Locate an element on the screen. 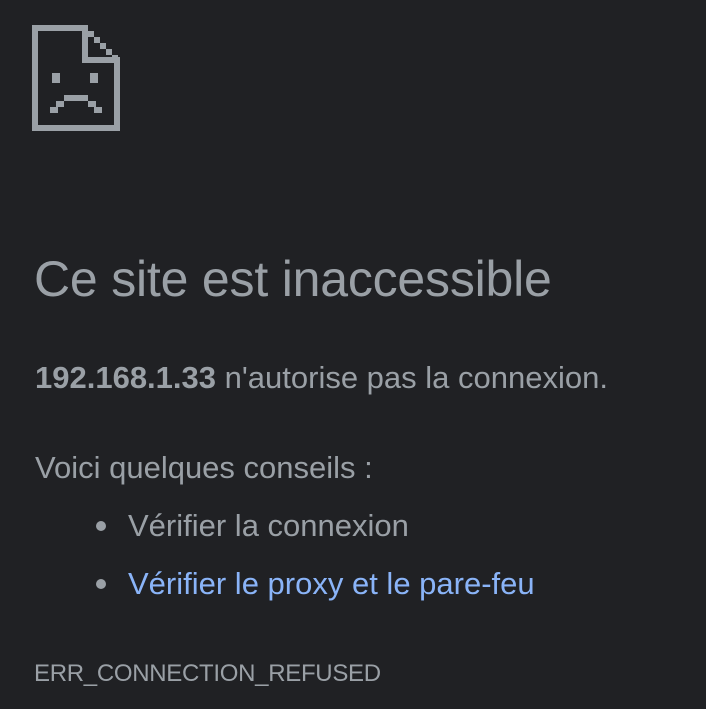 This screenshot has width=706, height=709. sad-page-icon is located at coordinates (76, 78).